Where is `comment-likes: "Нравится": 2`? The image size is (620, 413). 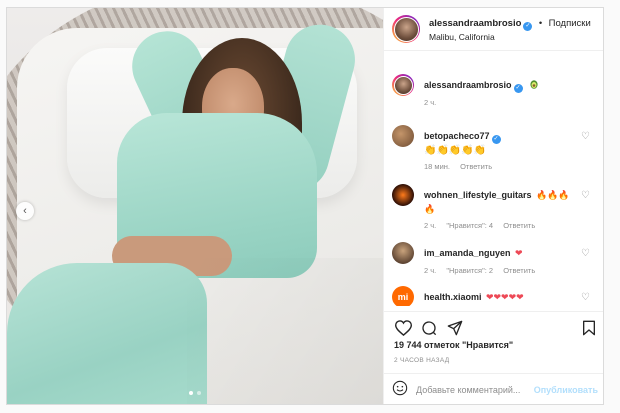 comment-likes: "Нравится": 2 is located at coordinates (469, 270).